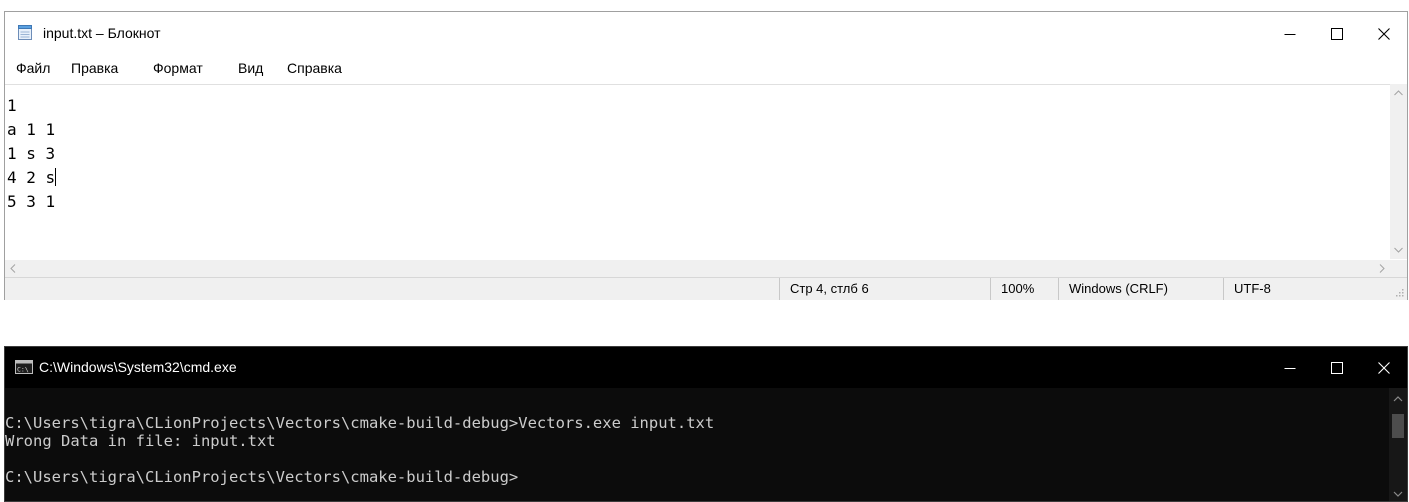 This screenshot has height=502, width=1409. What do you see at coordinates (31, 129) in the screenshot?
I see `text-line-2: a 1 1` at bounding box center [31, 129].